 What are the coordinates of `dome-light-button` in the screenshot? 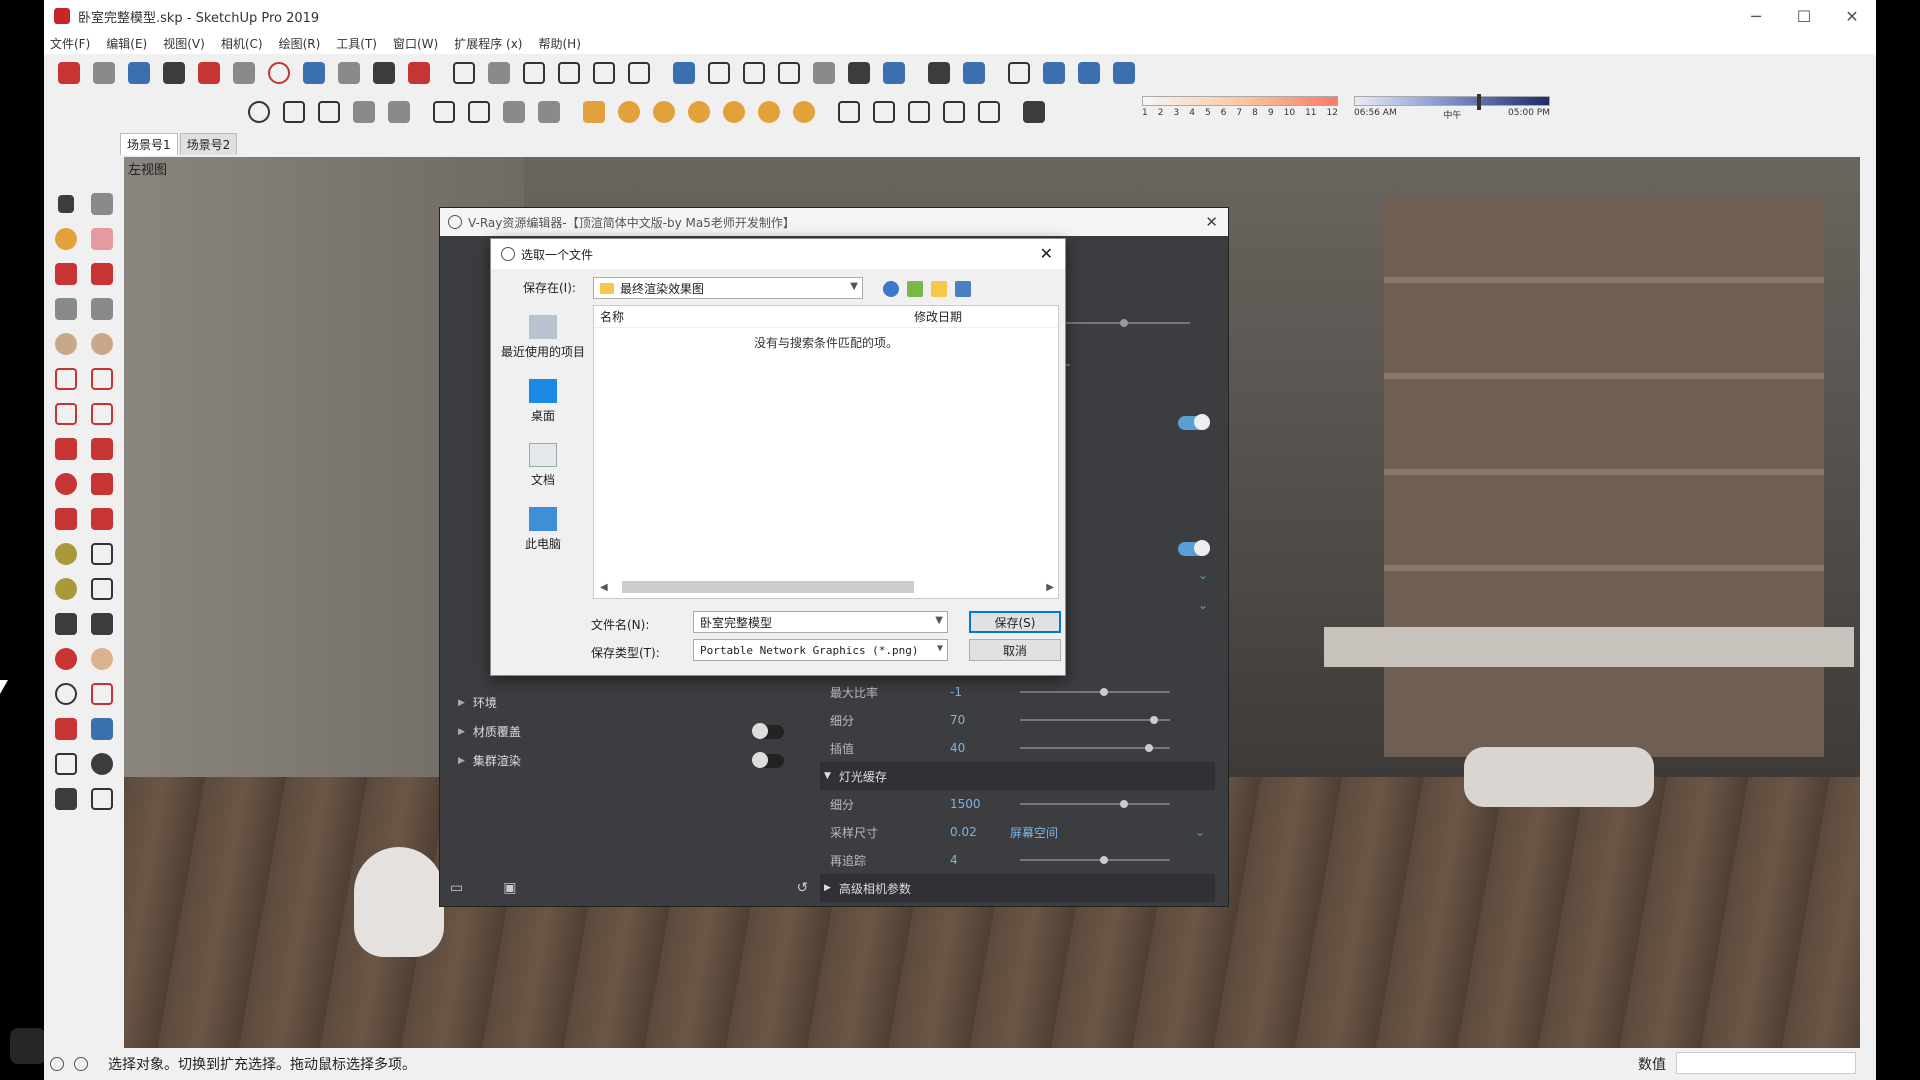 It's located at (769, 112).